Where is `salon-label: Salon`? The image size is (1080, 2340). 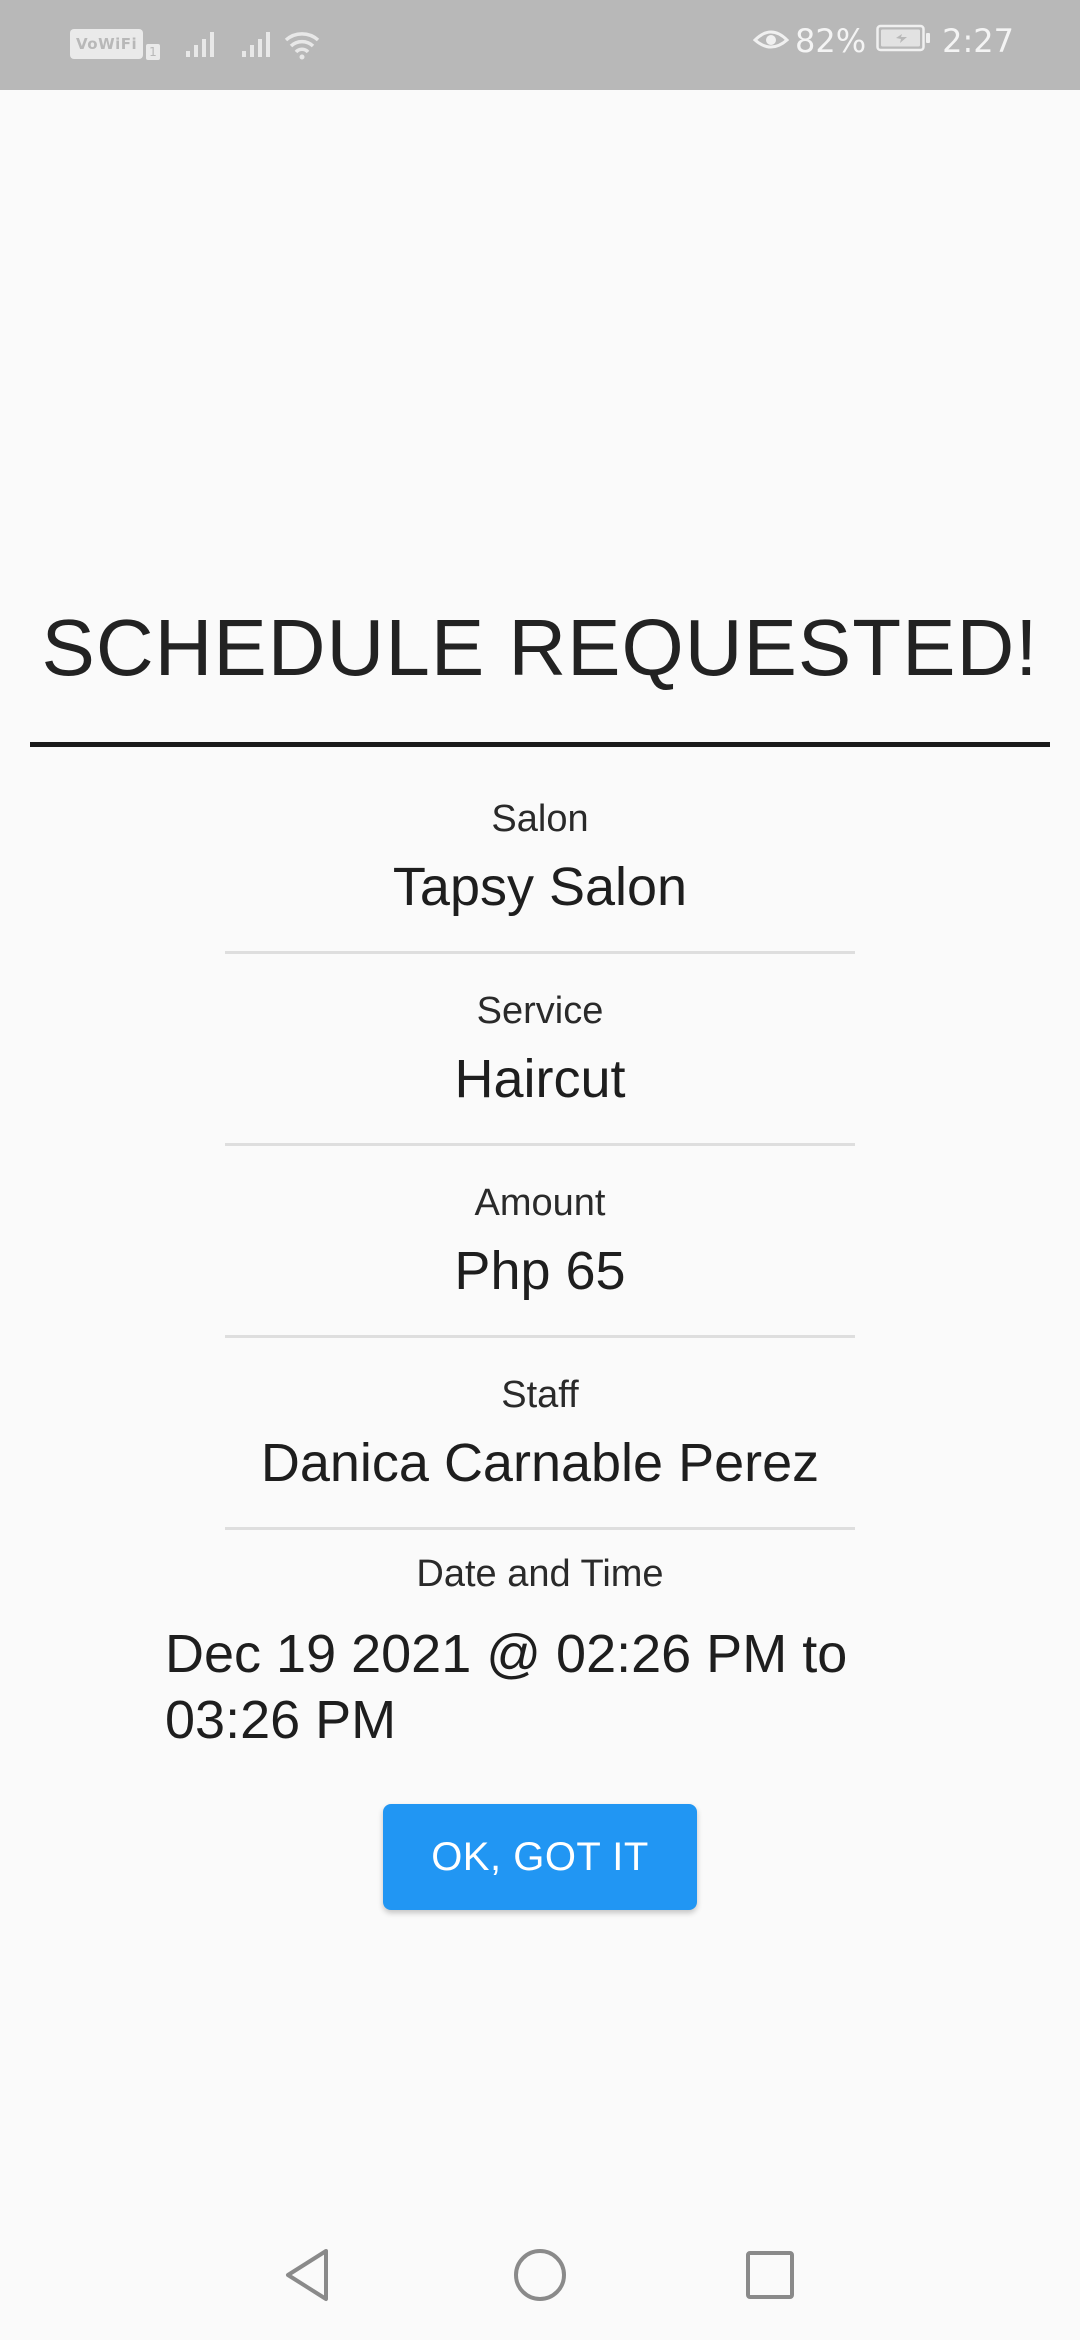
salon-label: Salon is located at coordinates (540, 819).